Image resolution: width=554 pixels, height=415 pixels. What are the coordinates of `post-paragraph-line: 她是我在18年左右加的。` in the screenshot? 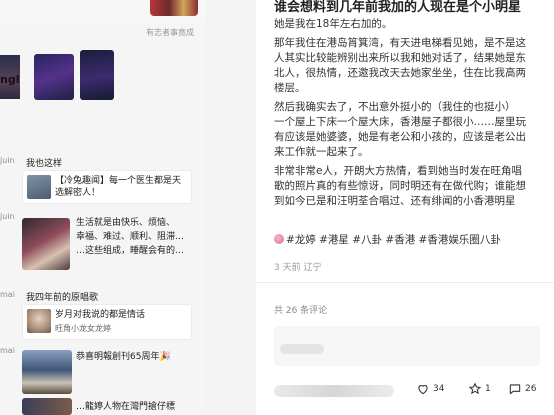 It's located at (333, 24).